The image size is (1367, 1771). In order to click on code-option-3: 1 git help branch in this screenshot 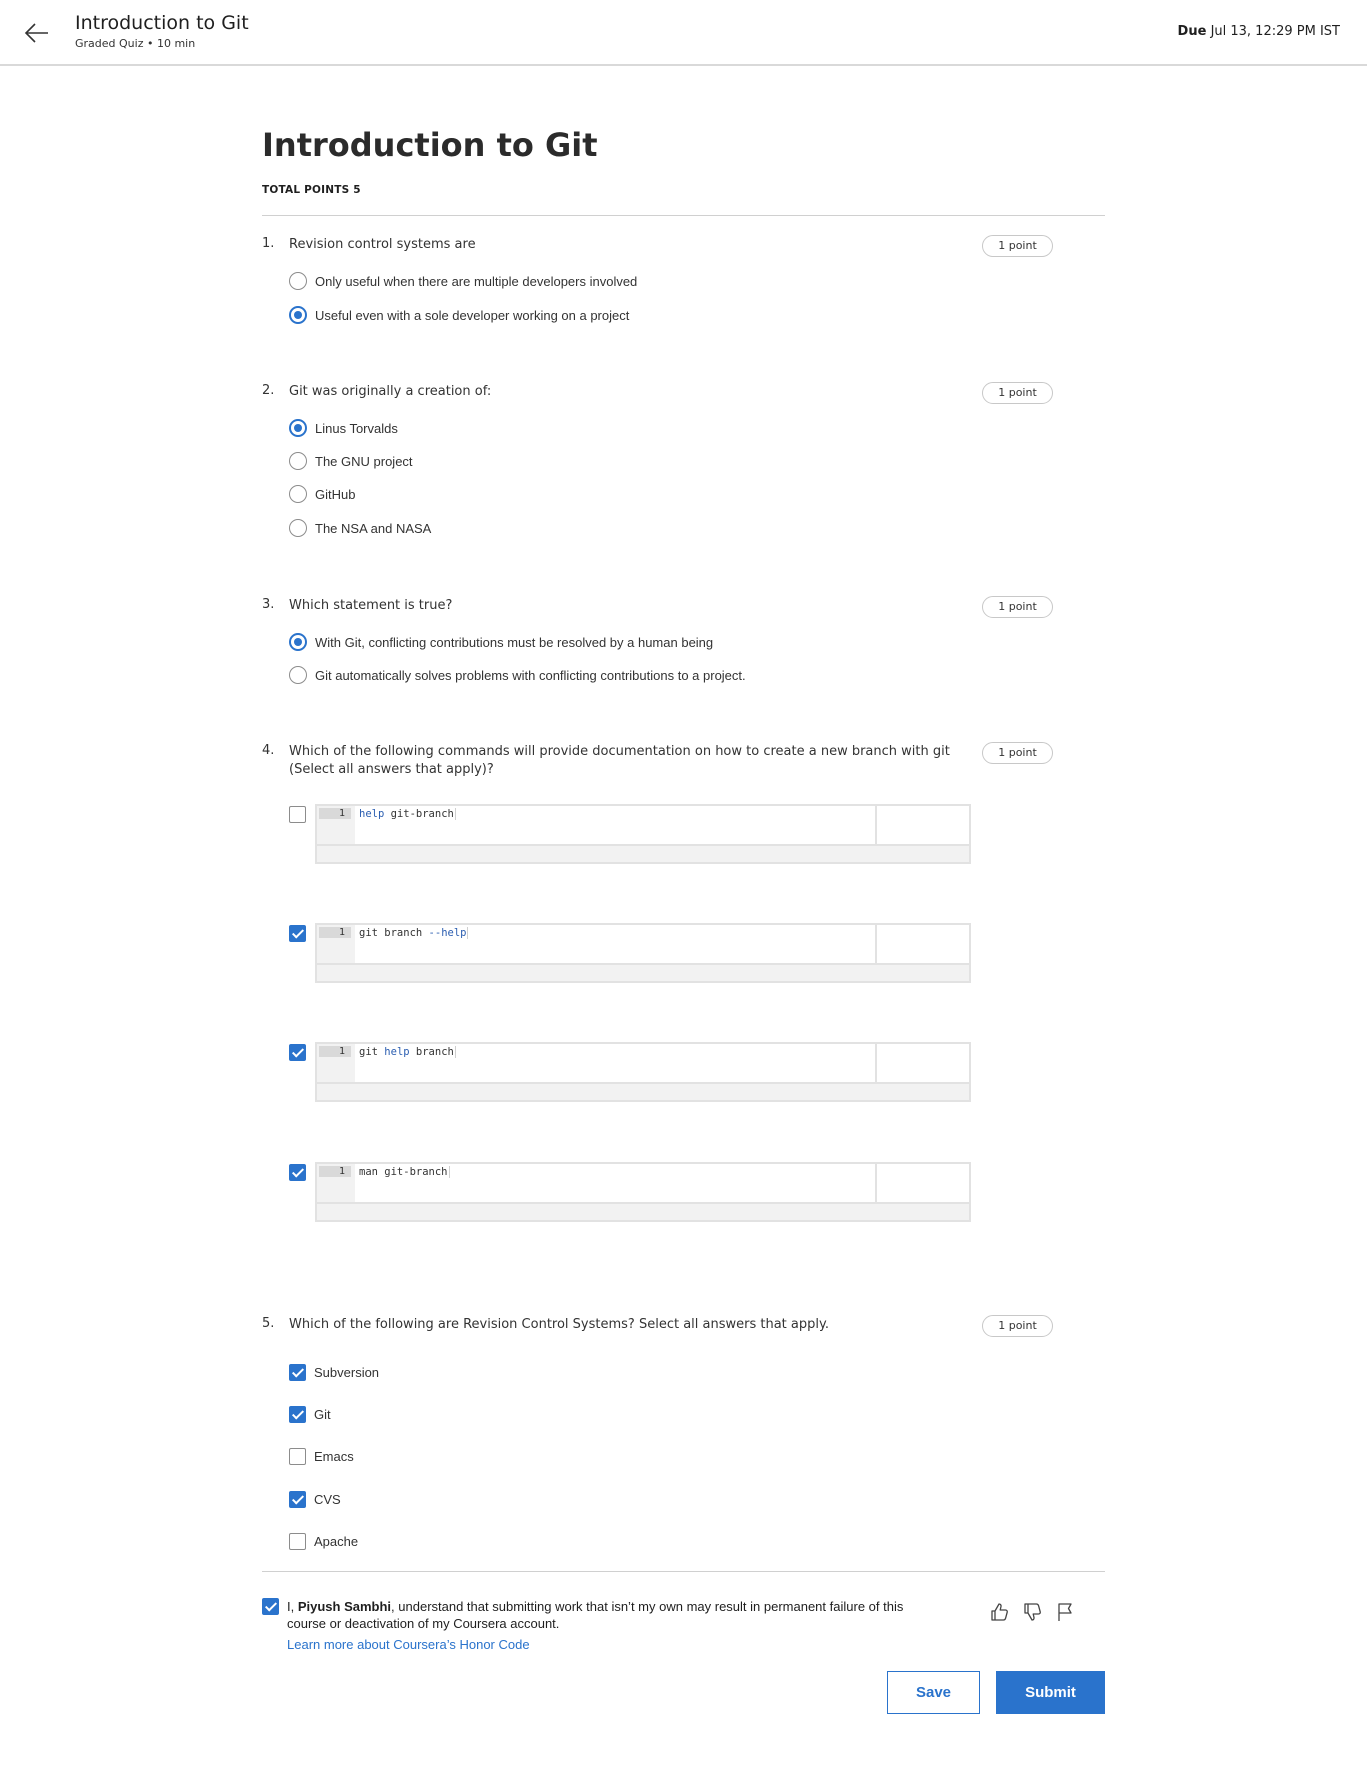, I will do `click(630, 1072)`.